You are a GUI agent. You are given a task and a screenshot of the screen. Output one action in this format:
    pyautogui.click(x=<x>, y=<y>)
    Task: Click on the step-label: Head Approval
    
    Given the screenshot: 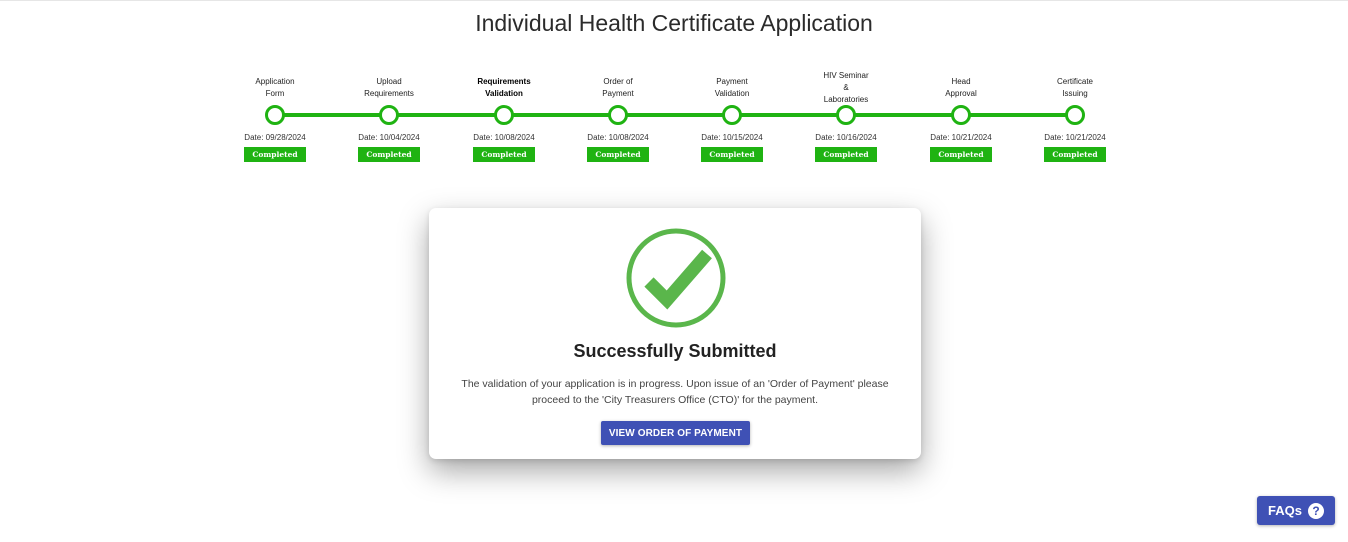 What is the action you would take?
    pyautogui.click(x=961, y=87)
    